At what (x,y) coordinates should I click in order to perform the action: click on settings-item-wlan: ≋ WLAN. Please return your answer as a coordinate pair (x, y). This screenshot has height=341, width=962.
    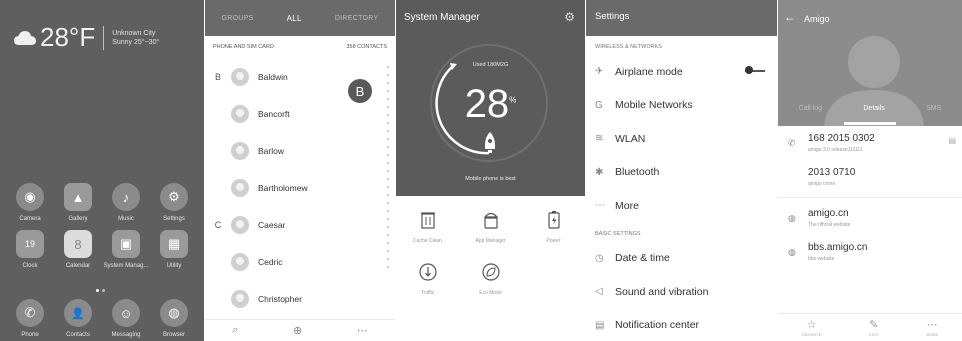
    Looking at the image, I should click on (681, 139).